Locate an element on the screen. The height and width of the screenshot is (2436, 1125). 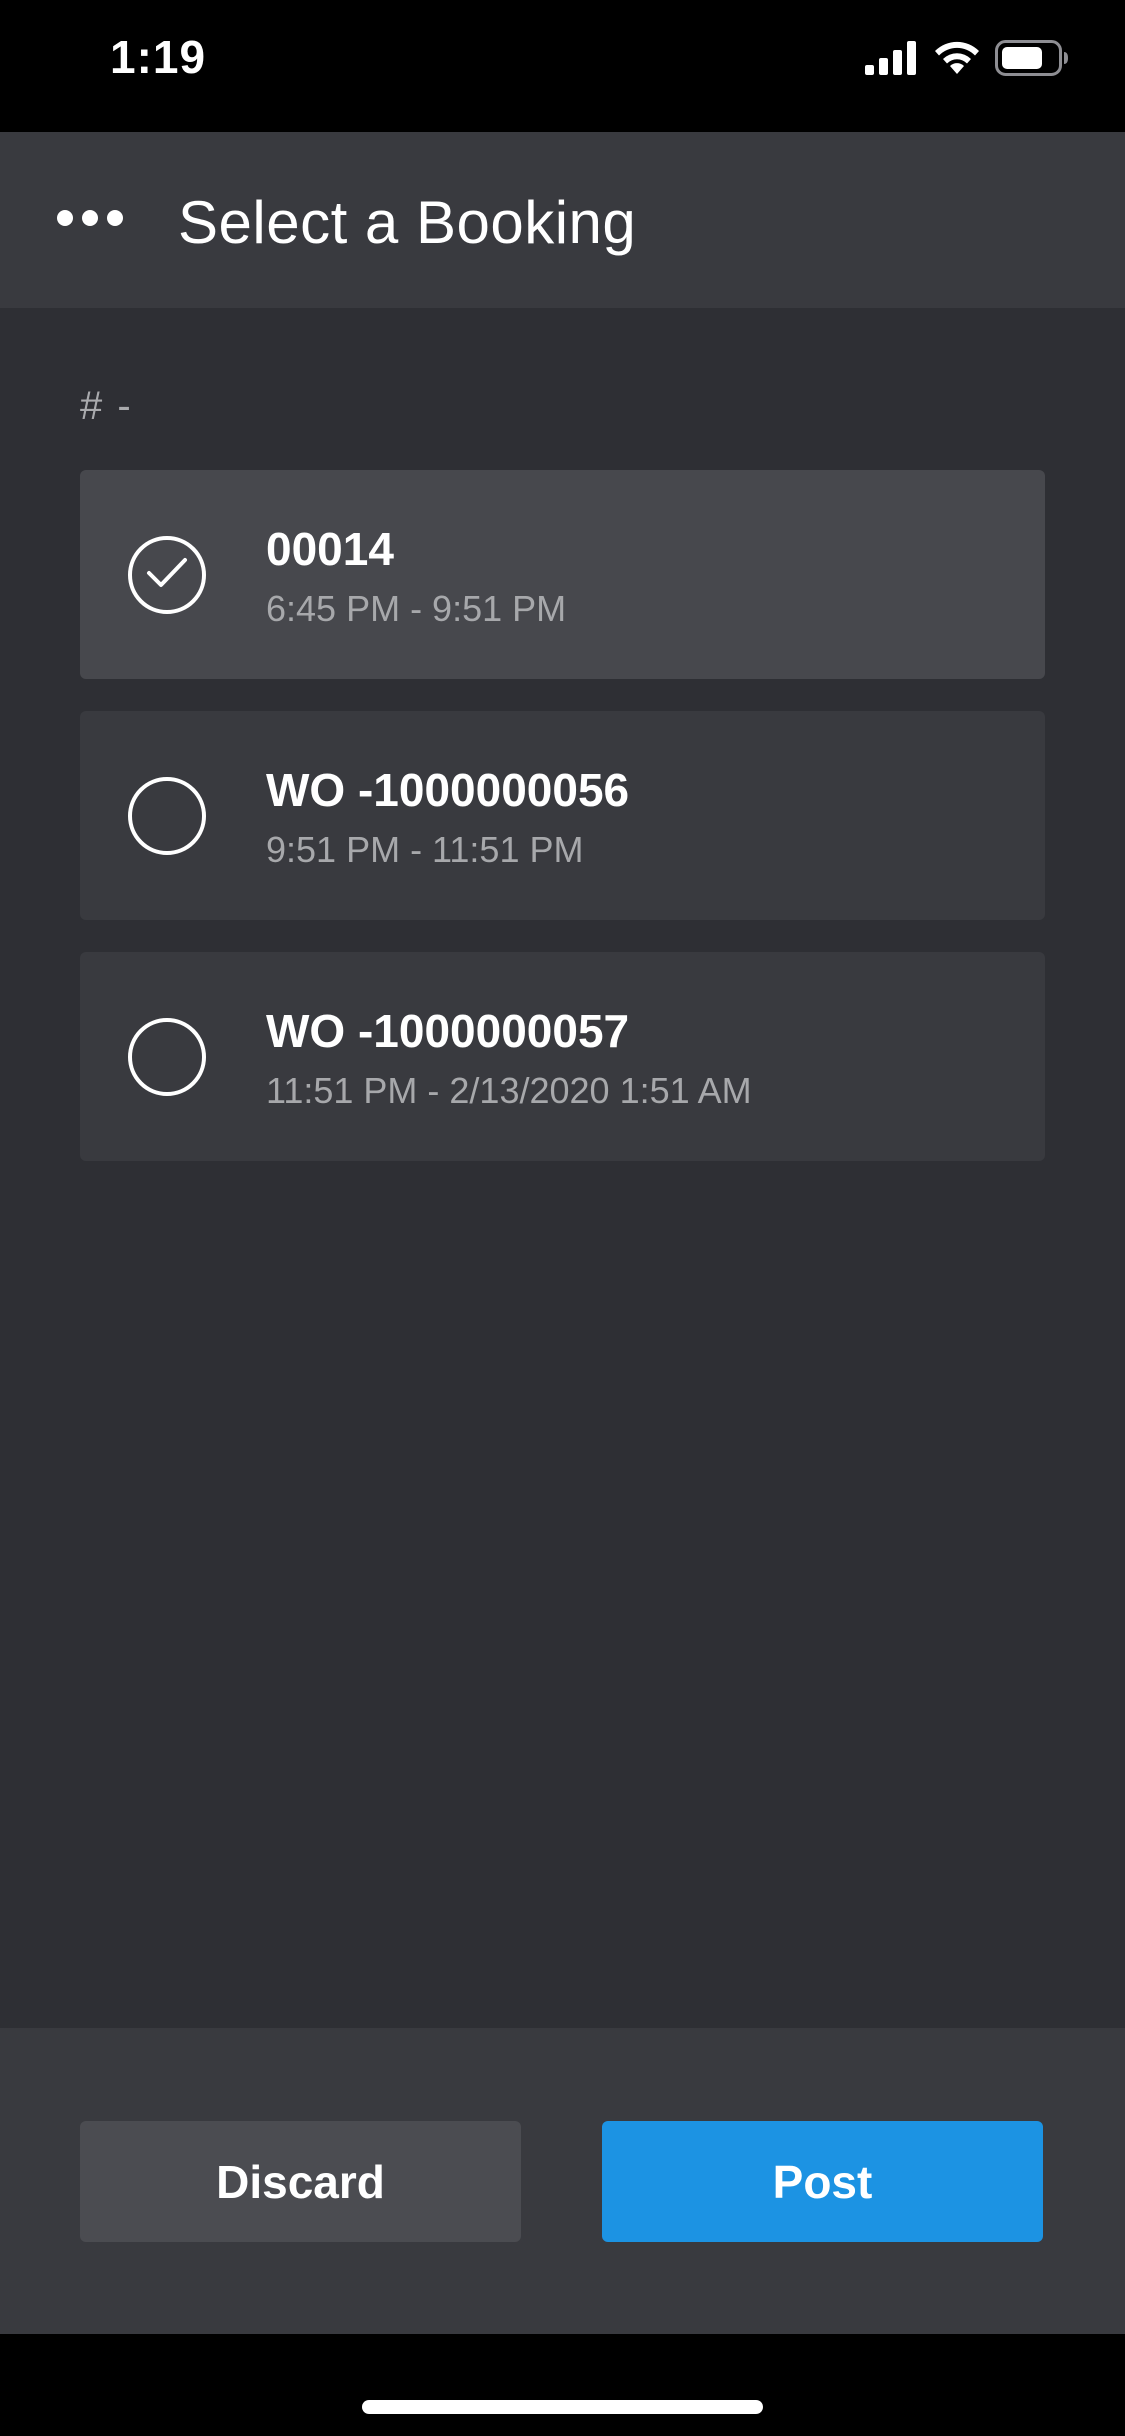
page-title: Select a Booking is located at coordinates (407, 222).